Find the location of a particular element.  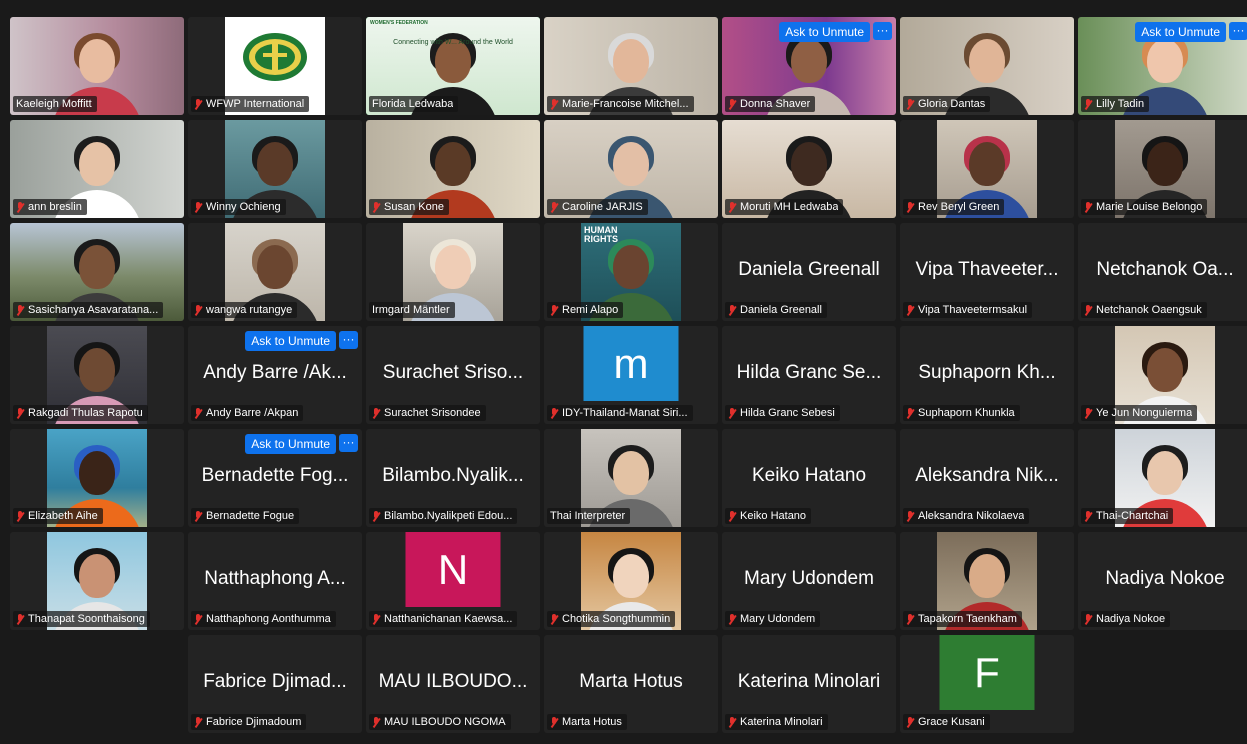

participant-tile: Rev Beryl Green is located at coordinates (987, 169).